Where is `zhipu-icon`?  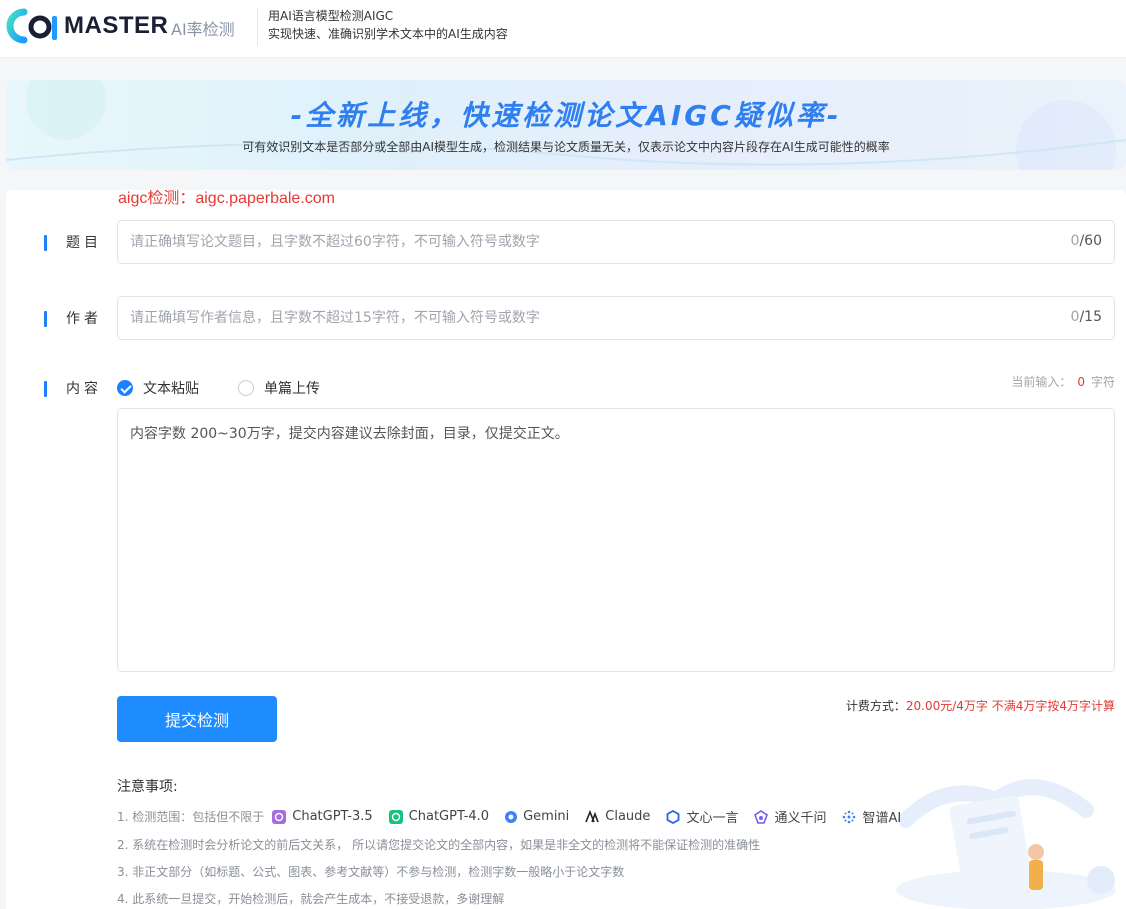
zhipu-icon is located at coordinates (849, 817).